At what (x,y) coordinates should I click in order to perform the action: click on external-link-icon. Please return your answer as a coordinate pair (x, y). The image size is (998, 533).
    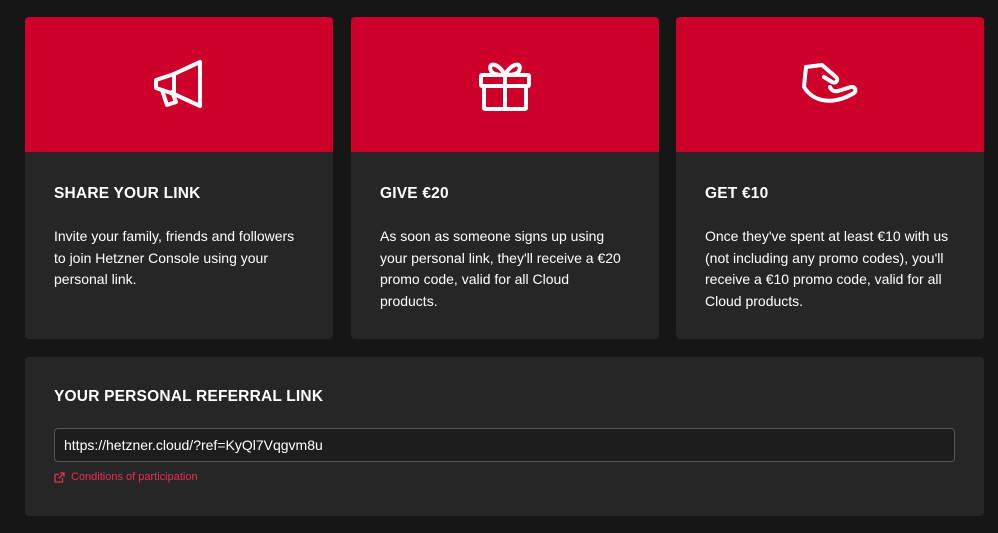
    Looking at the image, I should click on (59, 477).